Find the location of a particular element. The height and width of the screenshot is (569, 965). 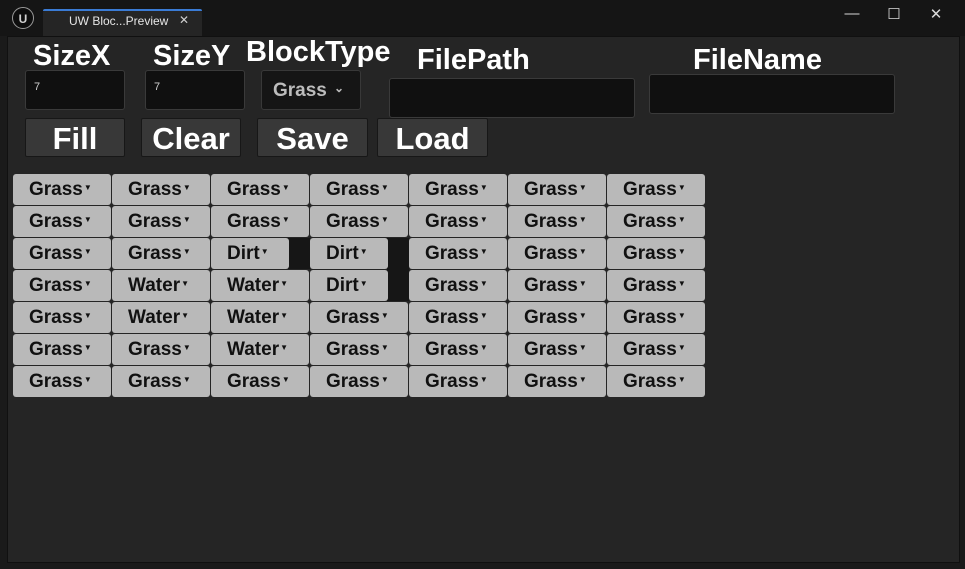

tab-close-icon: ✕ is located at coordinates (184, 20).